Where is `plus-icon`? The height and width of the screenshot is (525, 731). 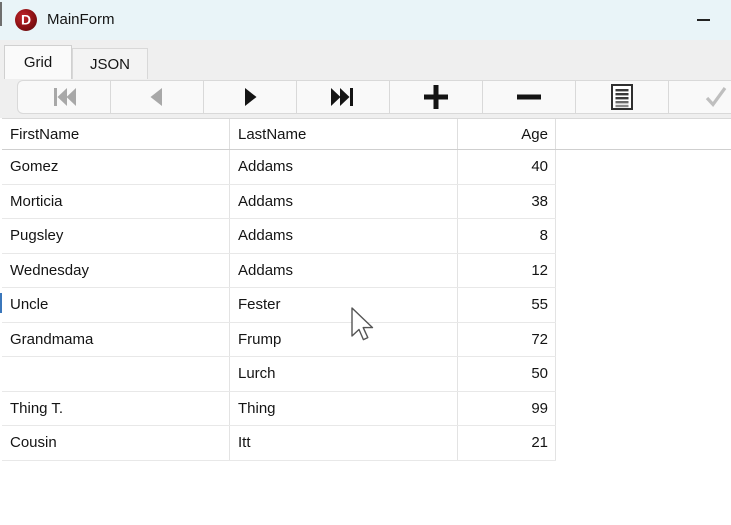 plus-icon is located at coordinates (436, 97).